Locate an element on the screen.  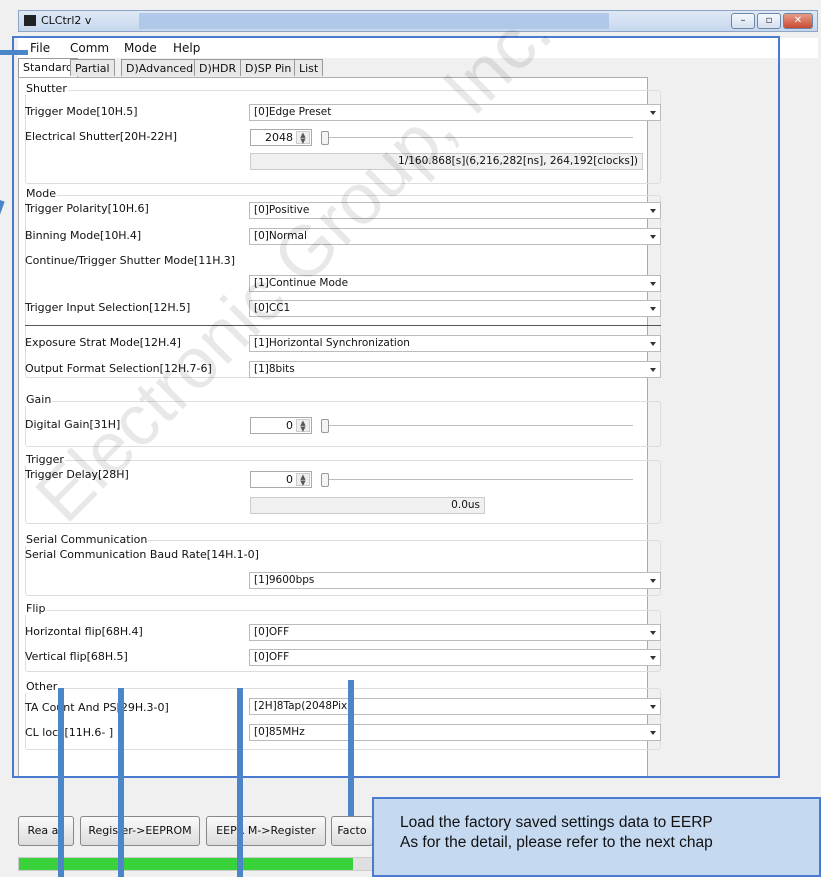
continue-trigger-label: Continue/Trigger Shutter Mode[11H.3] is located at coordinates (130, 260).